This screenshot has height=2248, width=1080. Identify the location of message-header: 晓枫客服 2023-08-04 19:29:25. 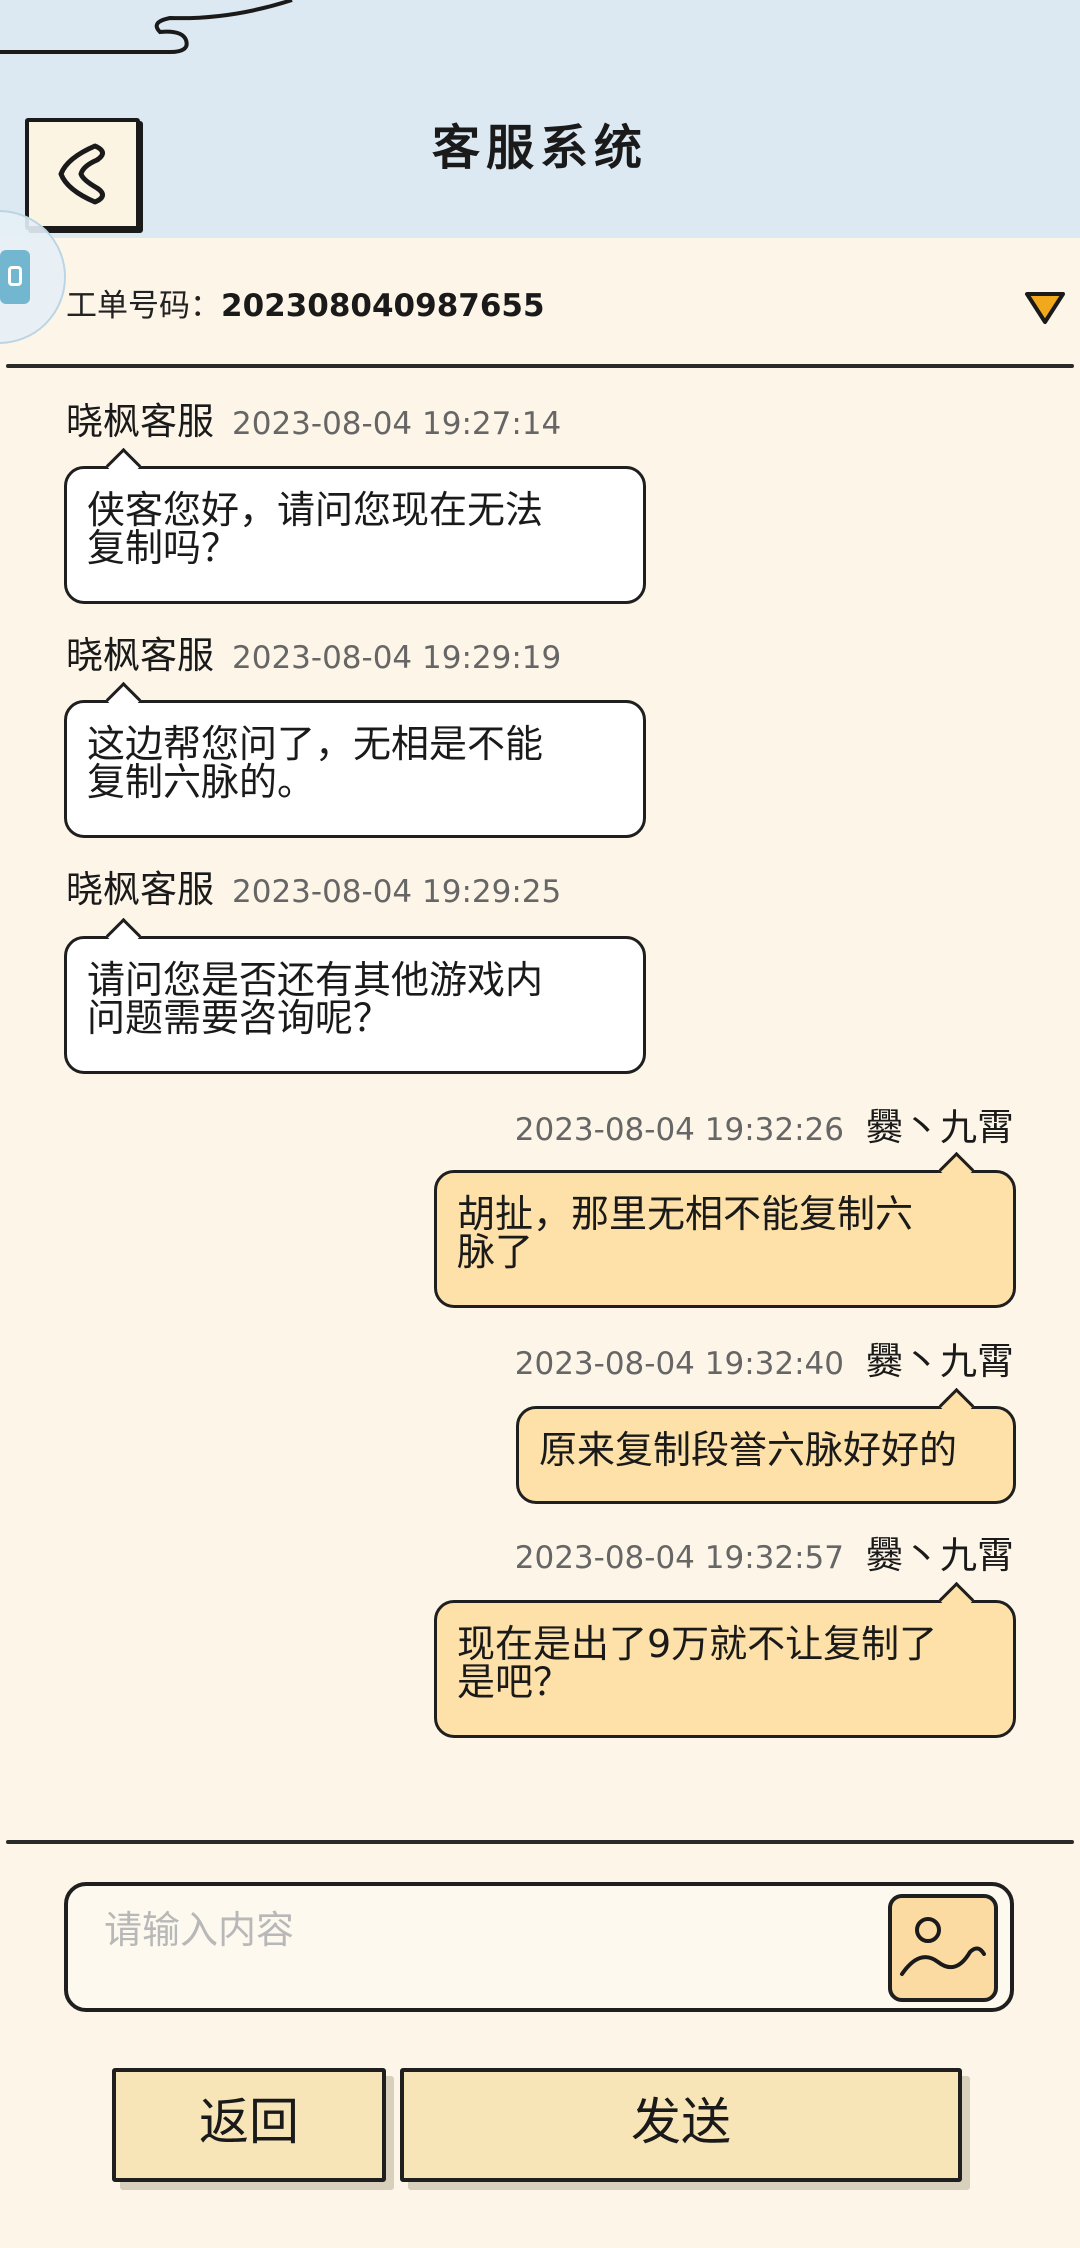
(313, 891).